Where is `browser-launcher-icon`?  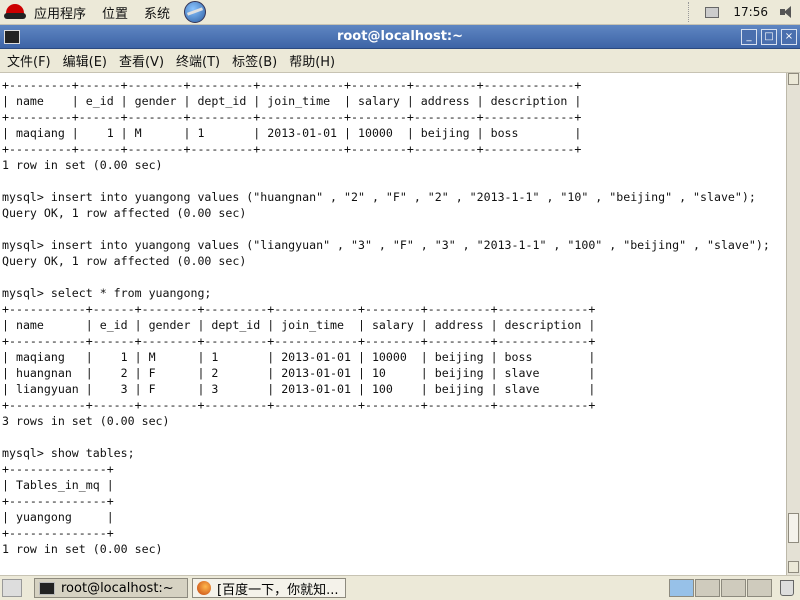 browser-launcher-icon is located at coordinates (195, 12).